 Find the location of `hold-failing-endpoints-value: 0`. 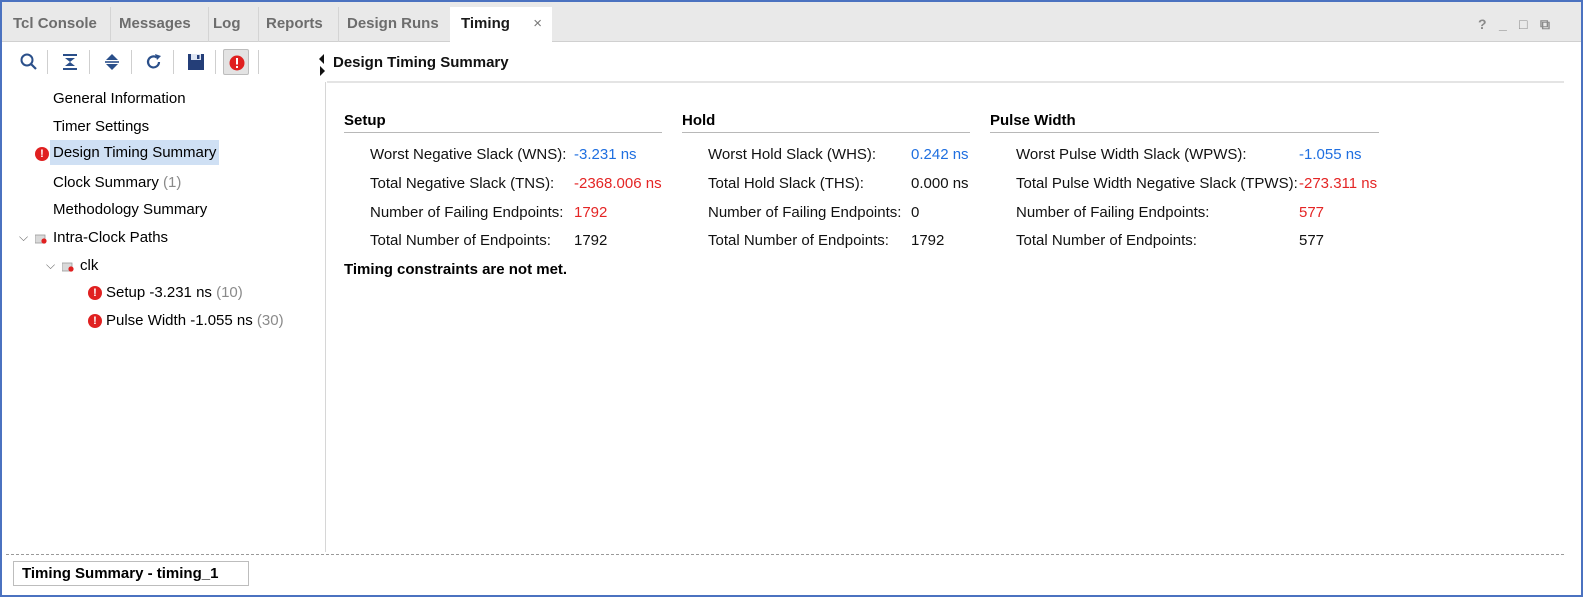

hold-failing-endpoints-value: 0 is located at coordinates (915, 212).